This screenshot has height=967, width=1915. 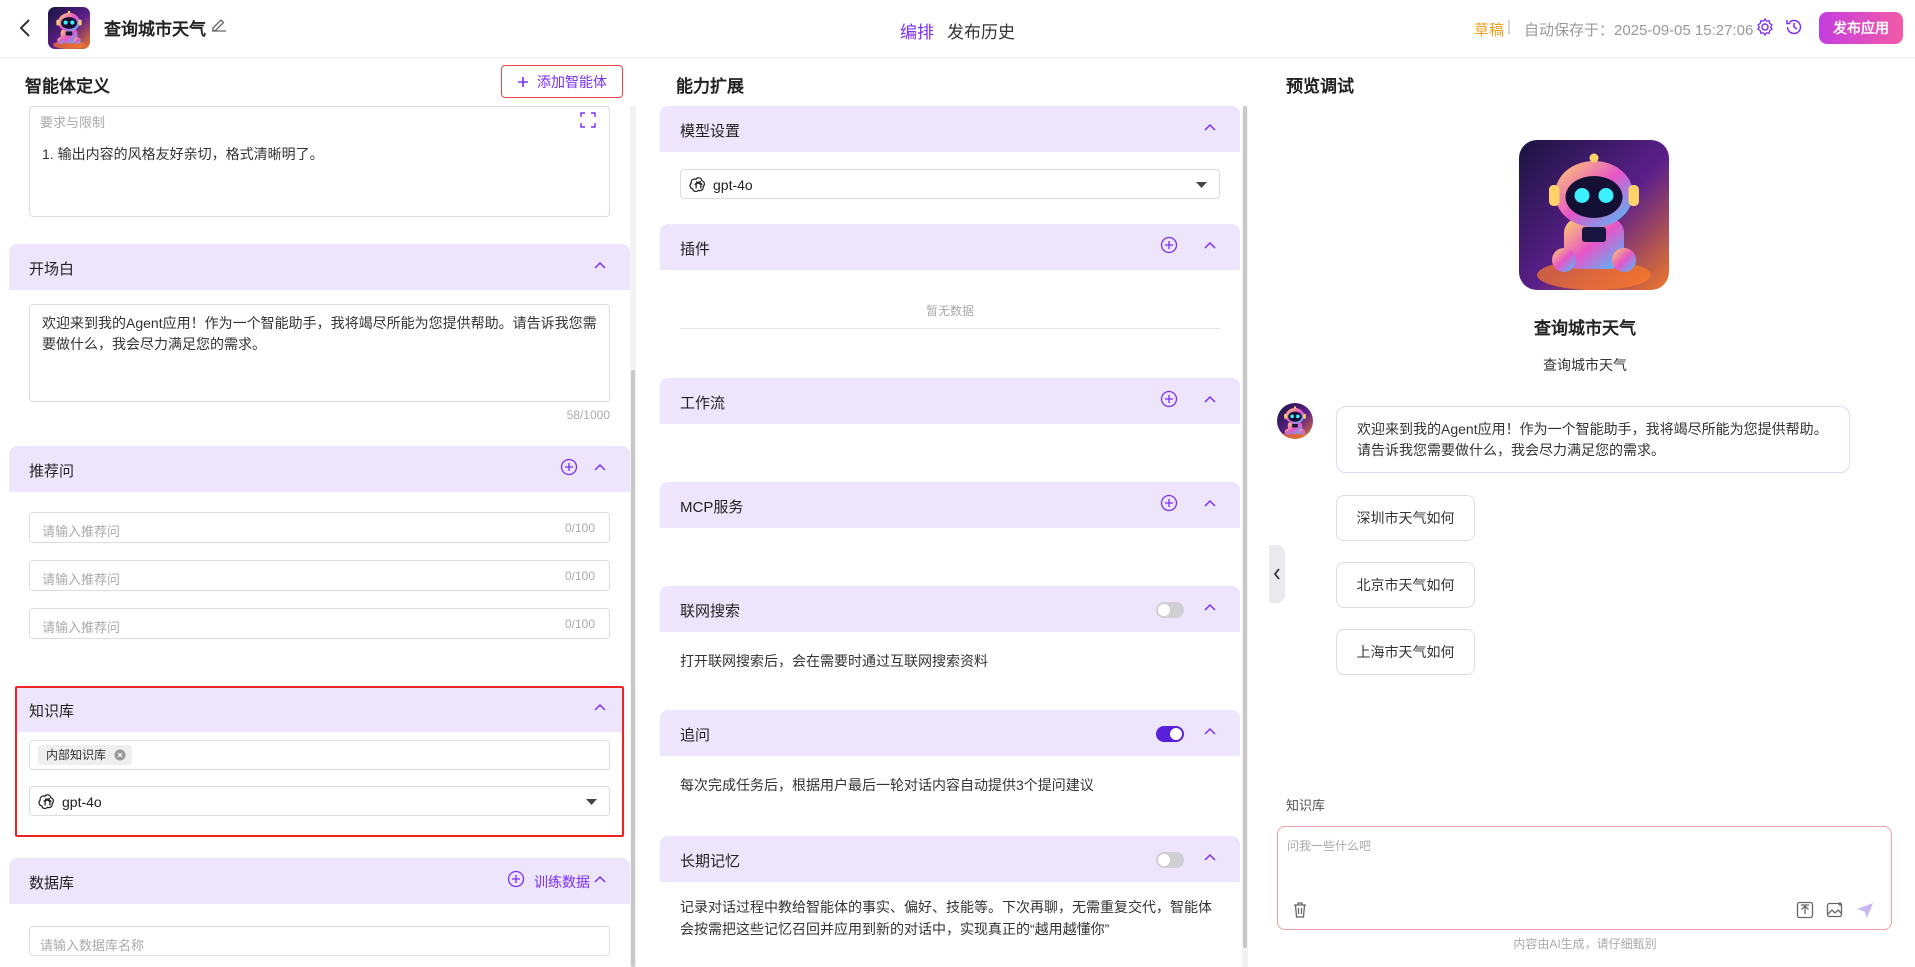 I want to click on tab-arrange: 编排, so click(x=917, y=30).